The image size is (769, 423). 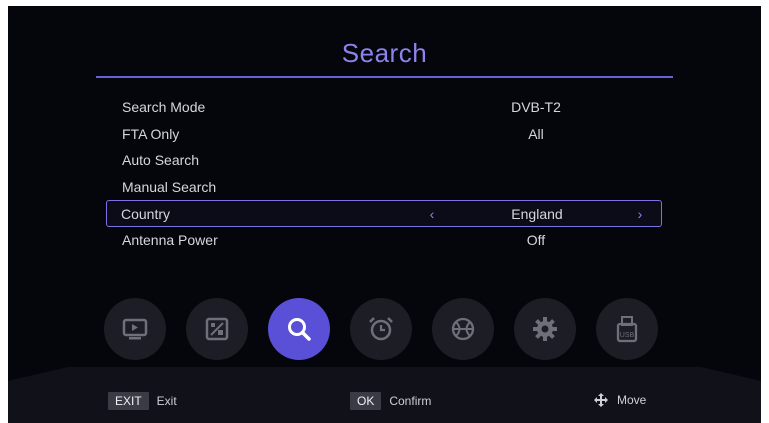 I want to click on menu-item-value: Off, so click(x=536, y=239).